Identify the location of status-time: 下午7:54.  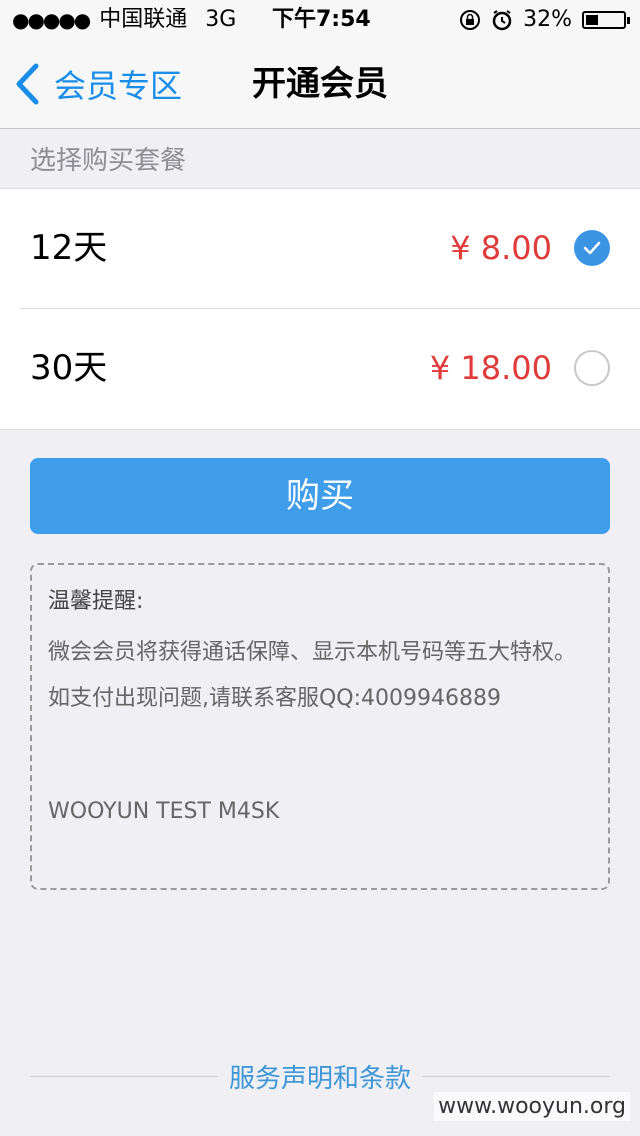
(321, 19).